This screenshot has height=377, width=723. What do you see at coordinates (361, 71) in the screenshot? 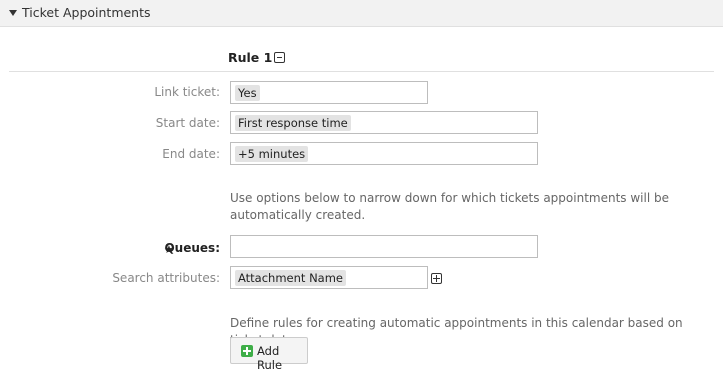
I see `divider` at bounding box center [361, 71].